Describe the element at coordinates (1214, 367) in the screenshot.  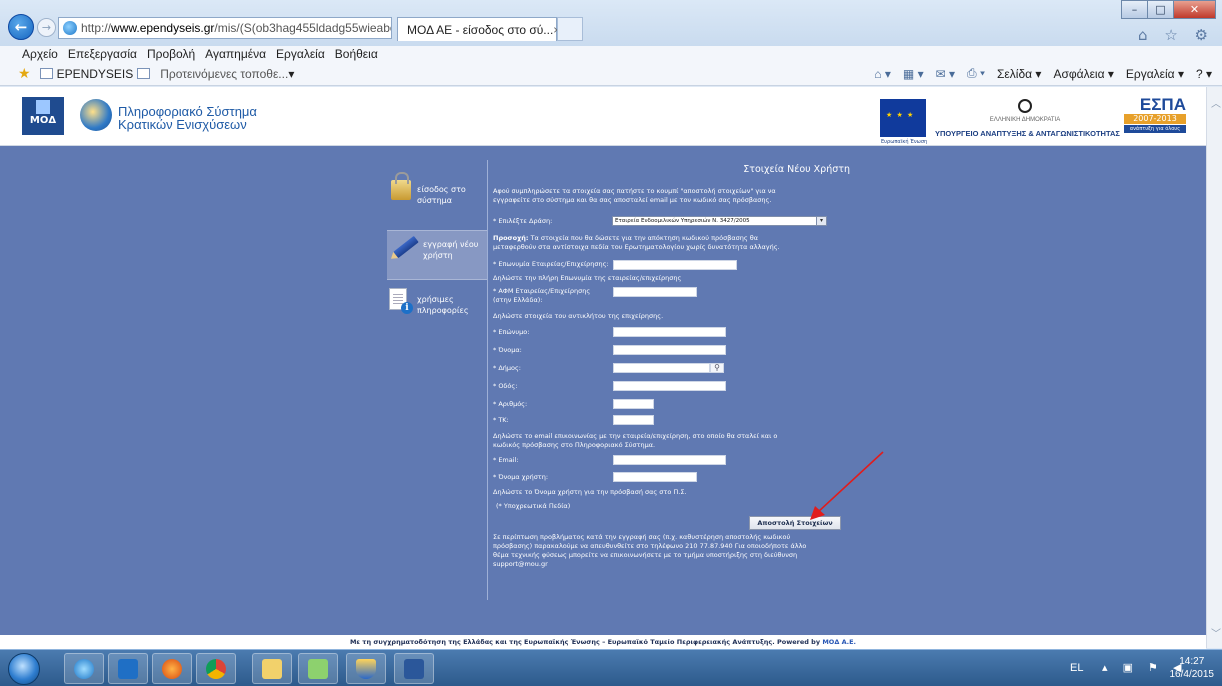
I see `page-scrollbar: ︿ ﹀` at that location.